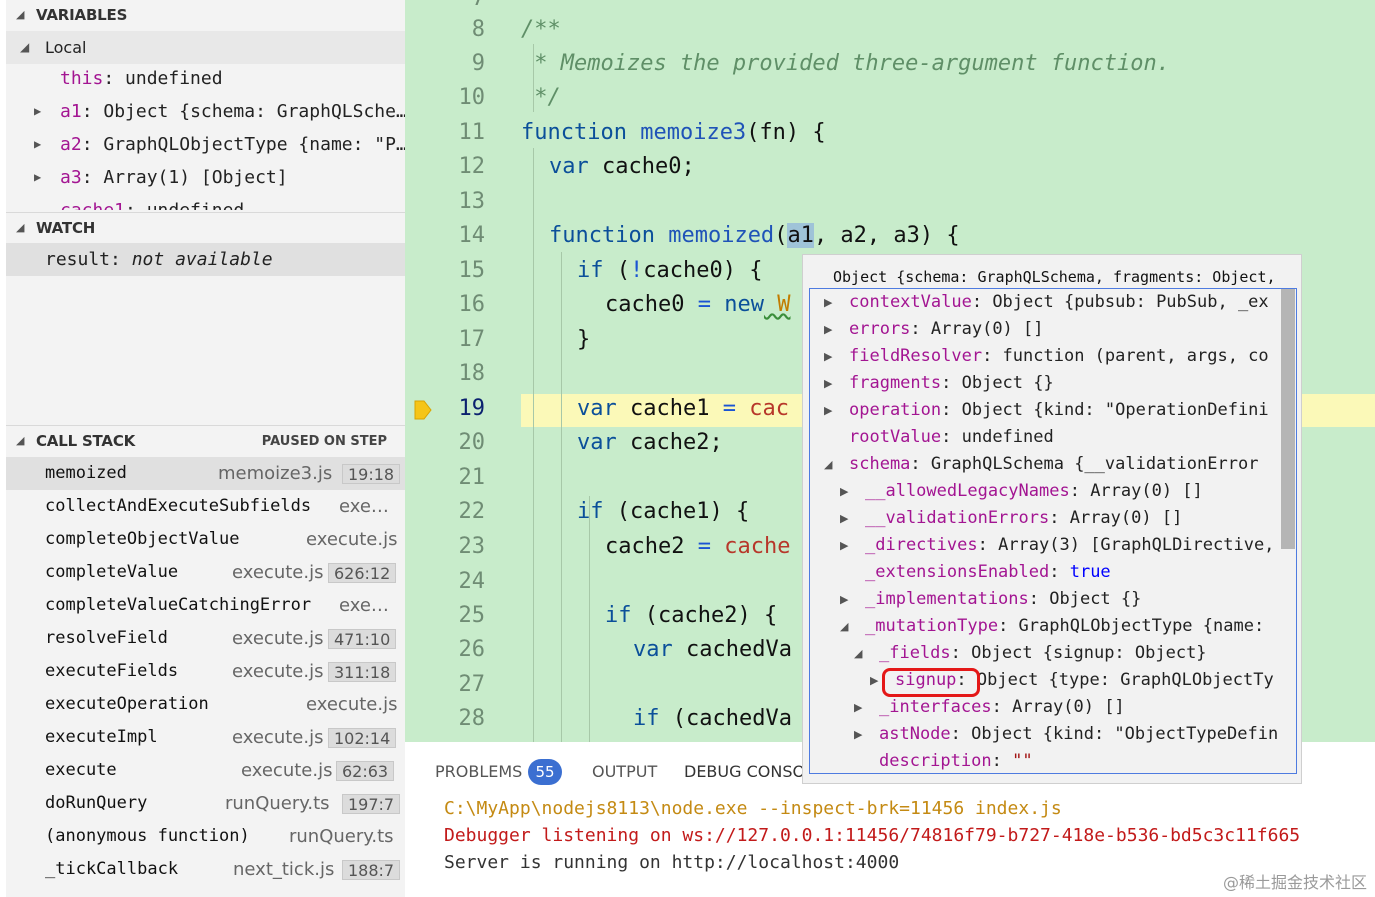 The width and height of the screenshot is (1375, 897). What do you see at coordinates (205, 539) in the screenshot?
I see `stack-frame: completeObjectValue execute.js` at bounding box center [205, 539].